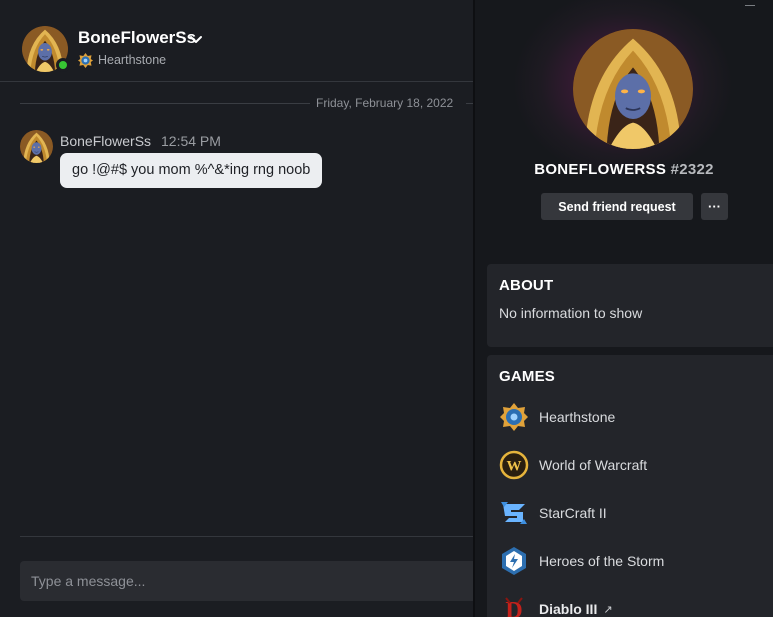 The height and width of the screenshot is (617, 773). What do you see at coordinates (692, 169) in the screenshot?
I see `profile-tag: #2322` at bounding box center [692, 169].